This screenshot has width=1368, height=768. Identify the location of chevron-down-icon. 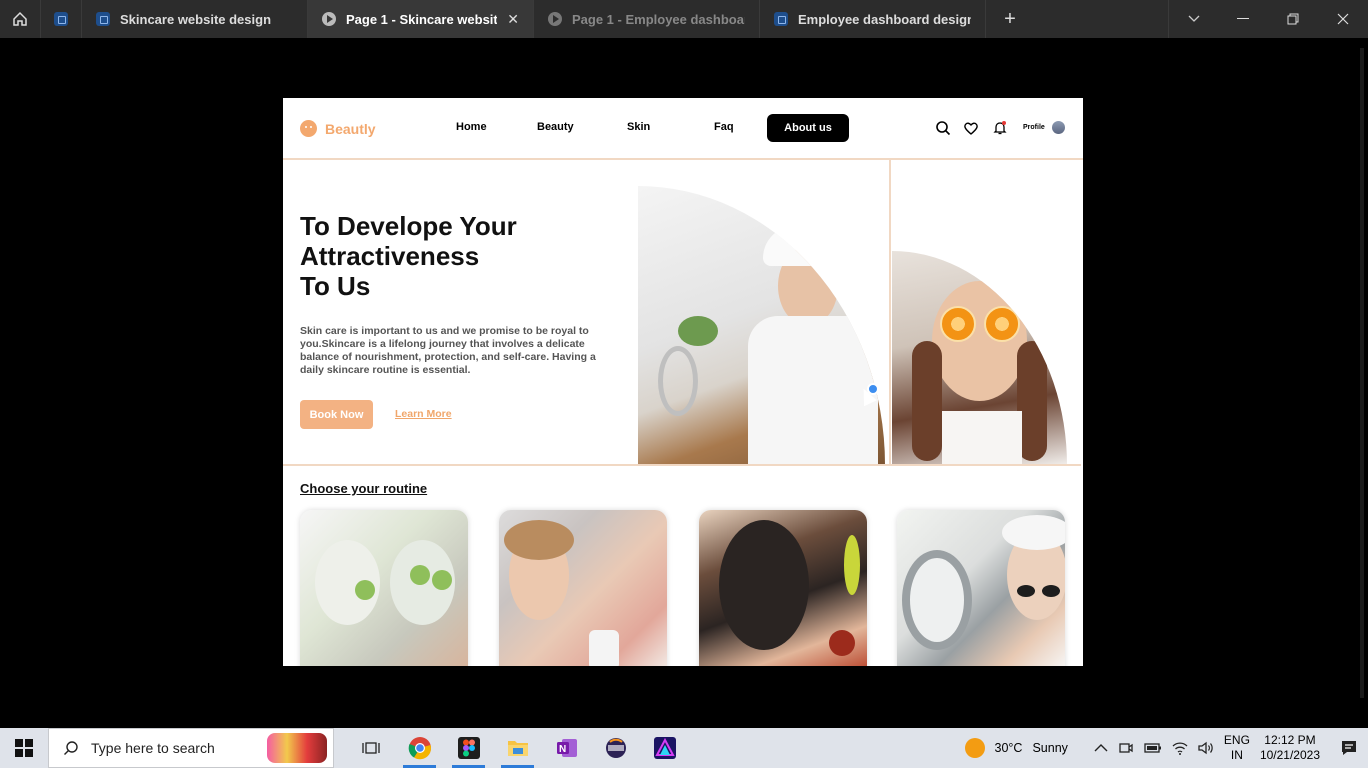
(1193, 18).